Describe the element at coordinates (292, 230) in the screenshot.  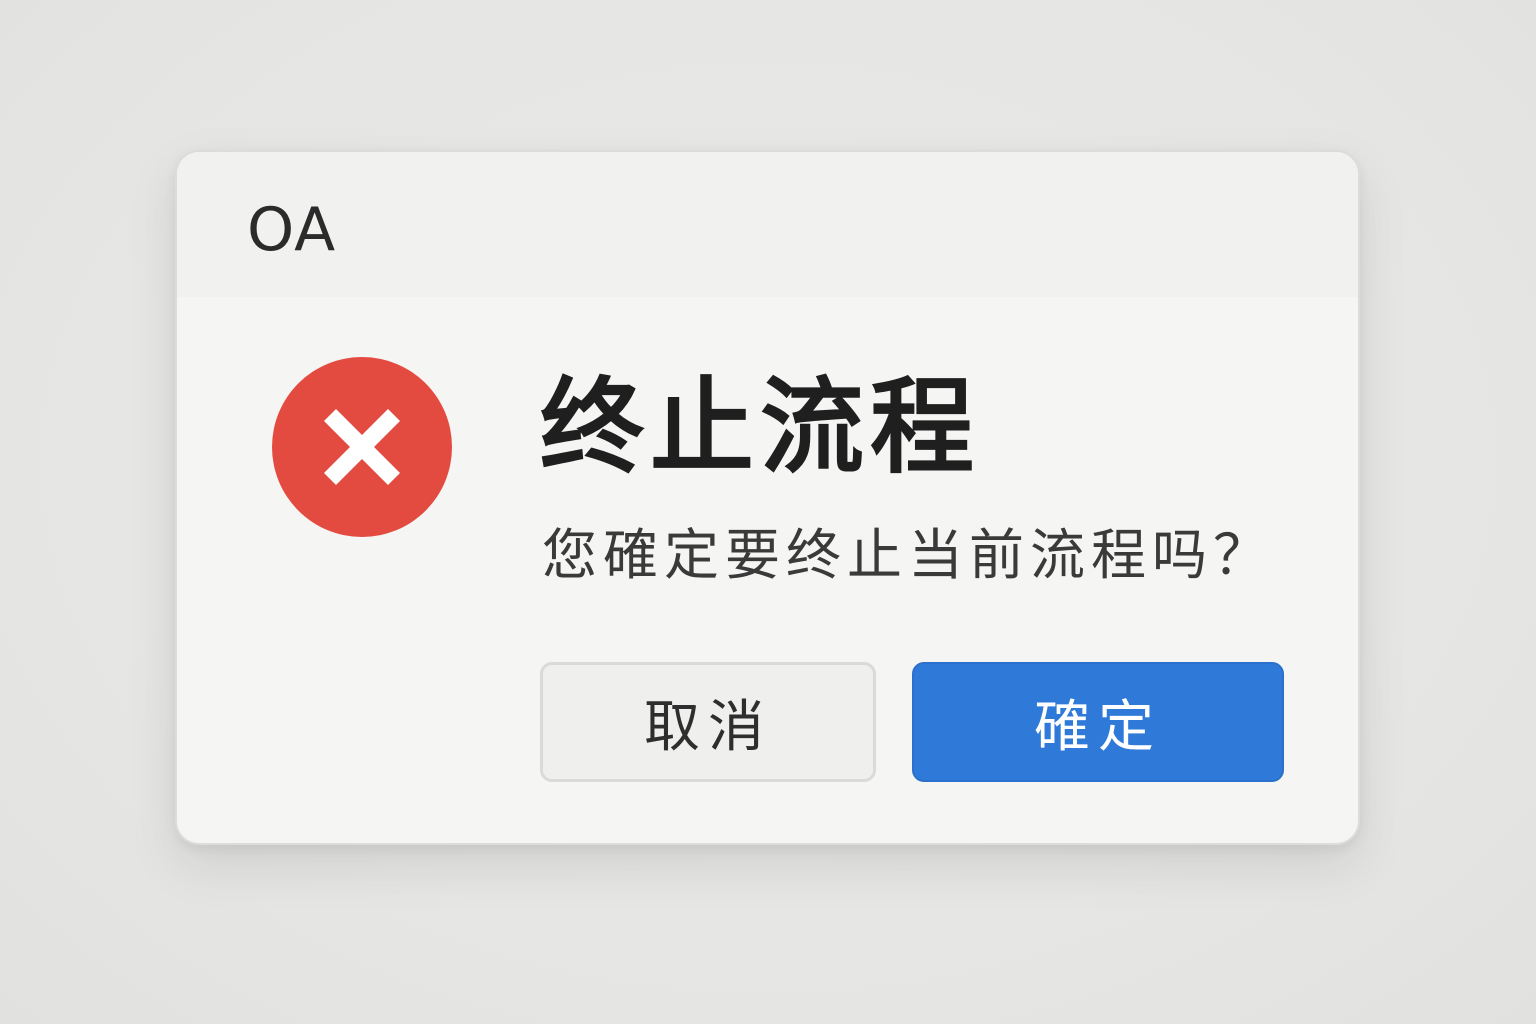
I see `dialog-window-title: OA` at that location.